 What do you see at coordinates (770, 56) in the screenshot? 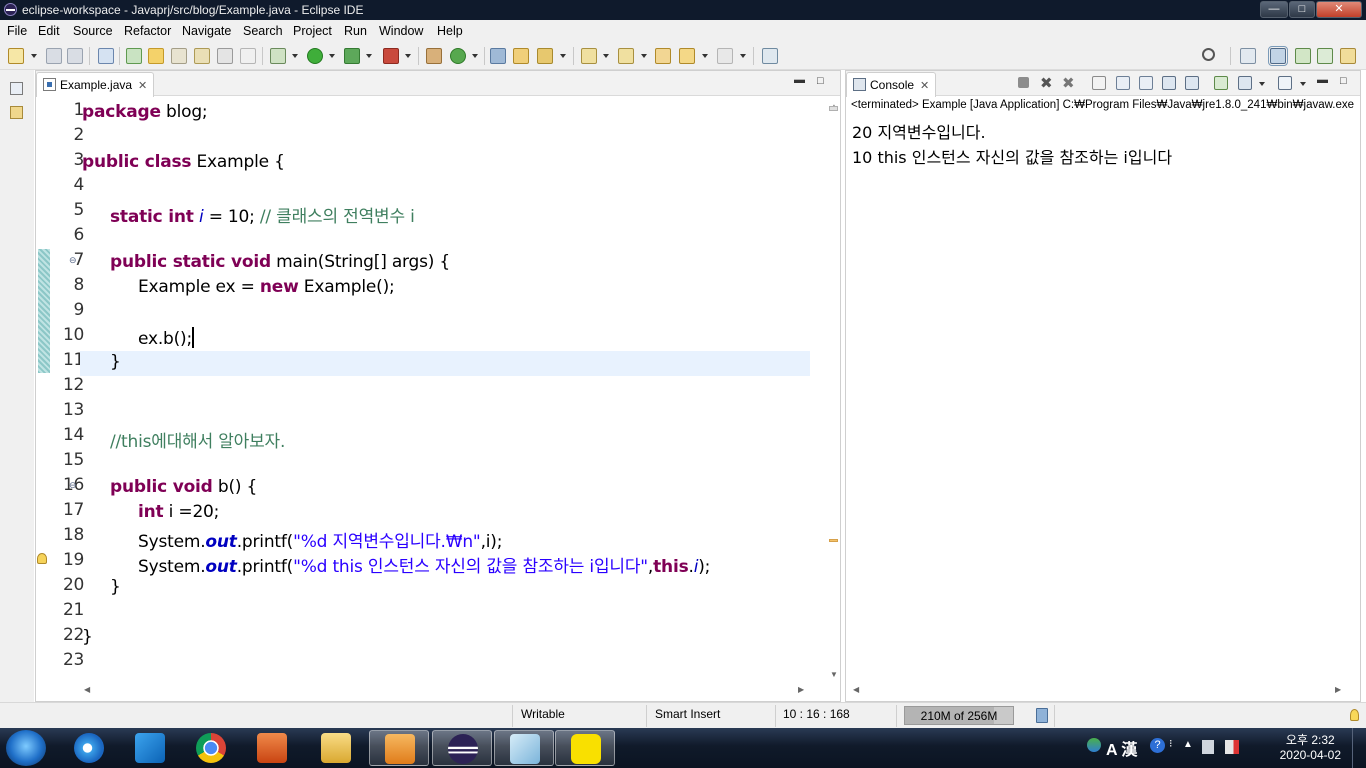
I see `pin-editor-icon` at bounding box center [770, 56].